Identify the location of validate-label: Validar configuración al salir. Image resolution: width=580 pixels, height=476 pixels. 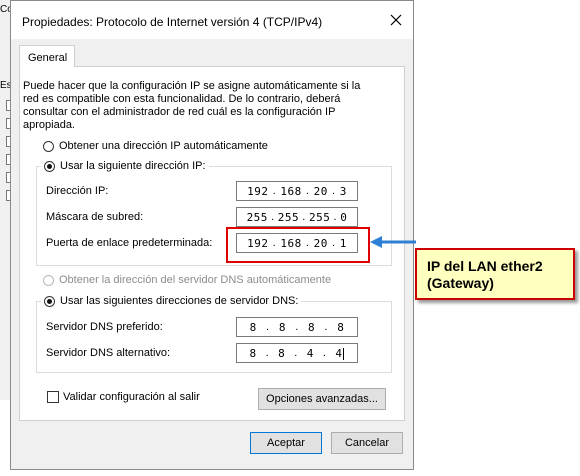
(131, 397).